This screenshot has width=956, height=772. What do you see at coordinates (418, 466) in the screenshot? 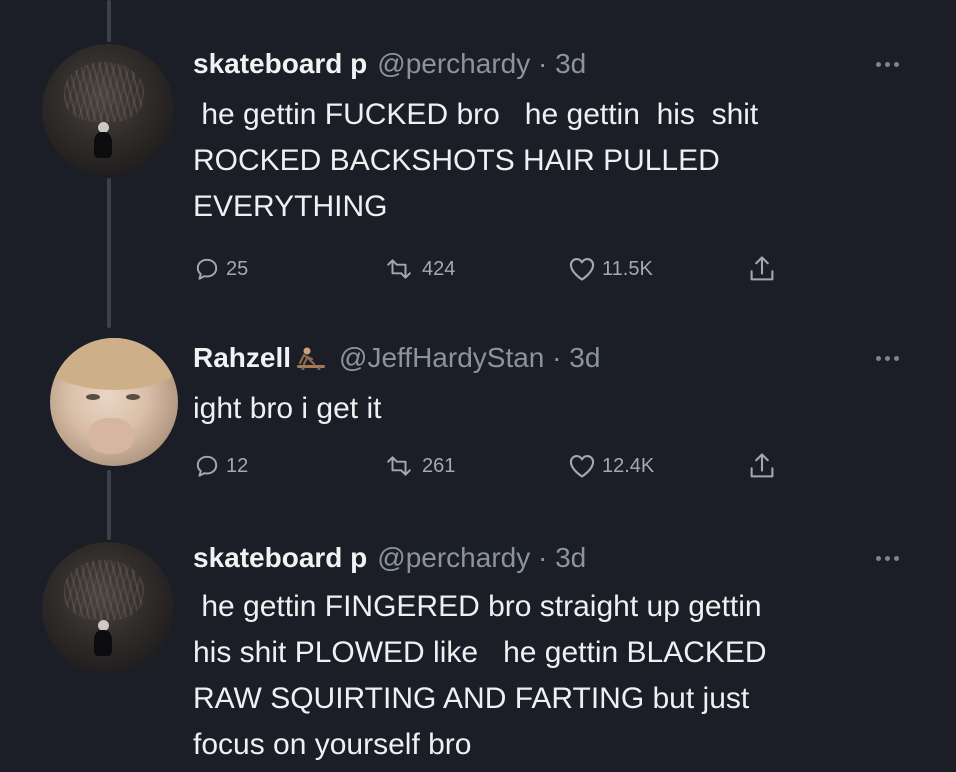
I see `retweet-button: 261` at bounding box center [418, 466].